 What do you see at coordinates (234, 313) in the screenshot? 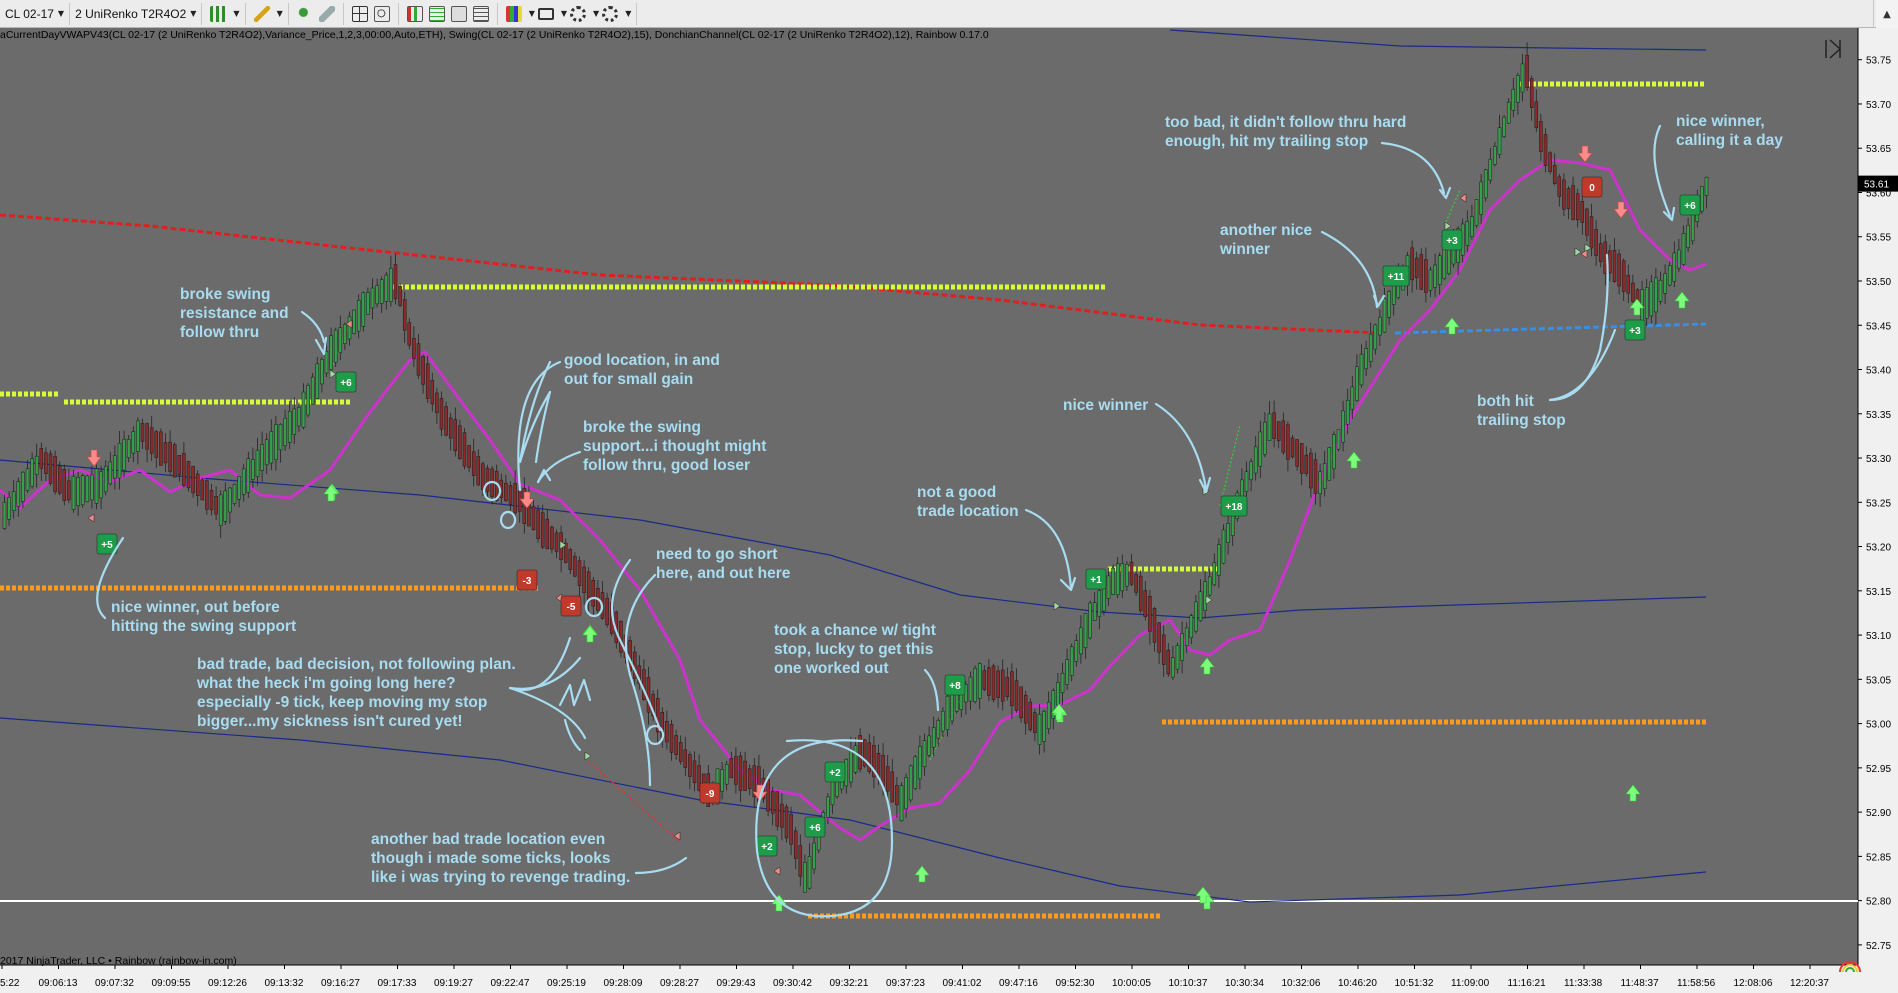
I see `annotation-line: resistance and` at bounding box center [234, 313].